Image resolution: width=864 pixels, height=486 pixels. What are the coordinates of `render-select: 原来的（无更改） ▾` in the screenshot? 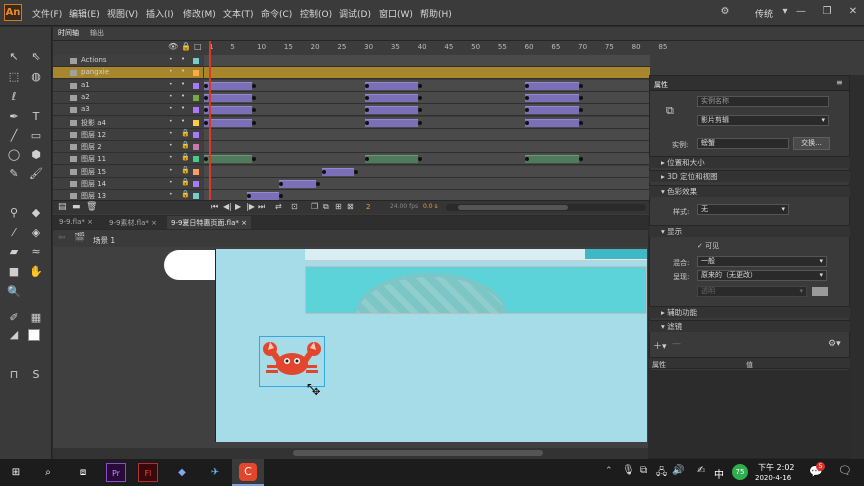 It's located at (762, 275).